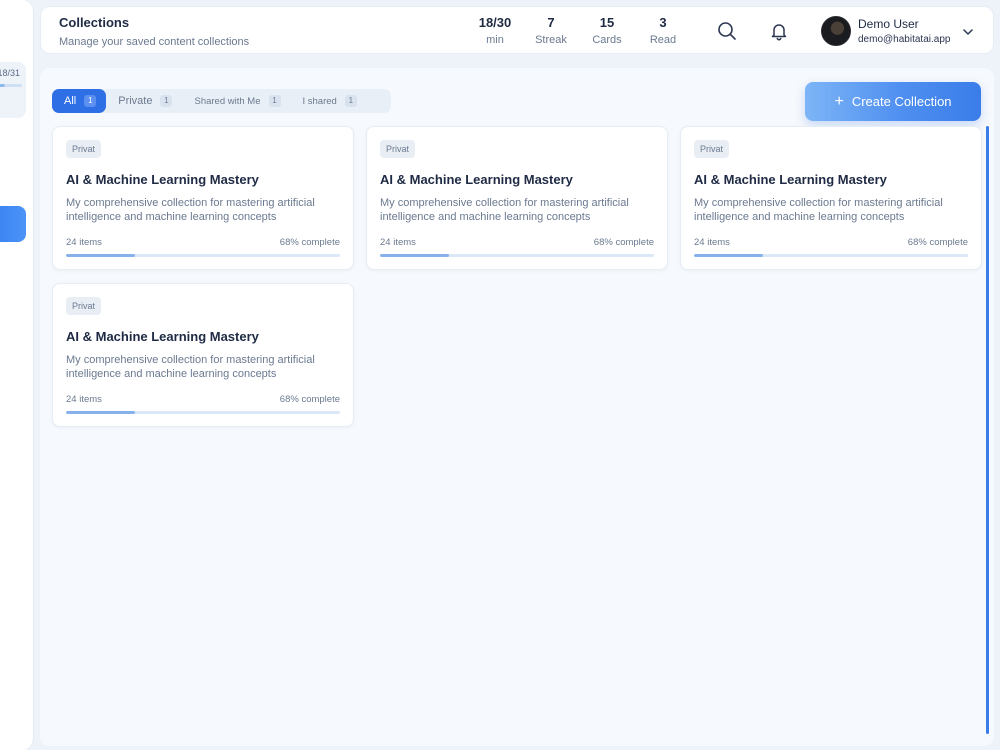  Describe the element at coordinates (727, 31) in the screenshot. I see `search-icon` at that location.